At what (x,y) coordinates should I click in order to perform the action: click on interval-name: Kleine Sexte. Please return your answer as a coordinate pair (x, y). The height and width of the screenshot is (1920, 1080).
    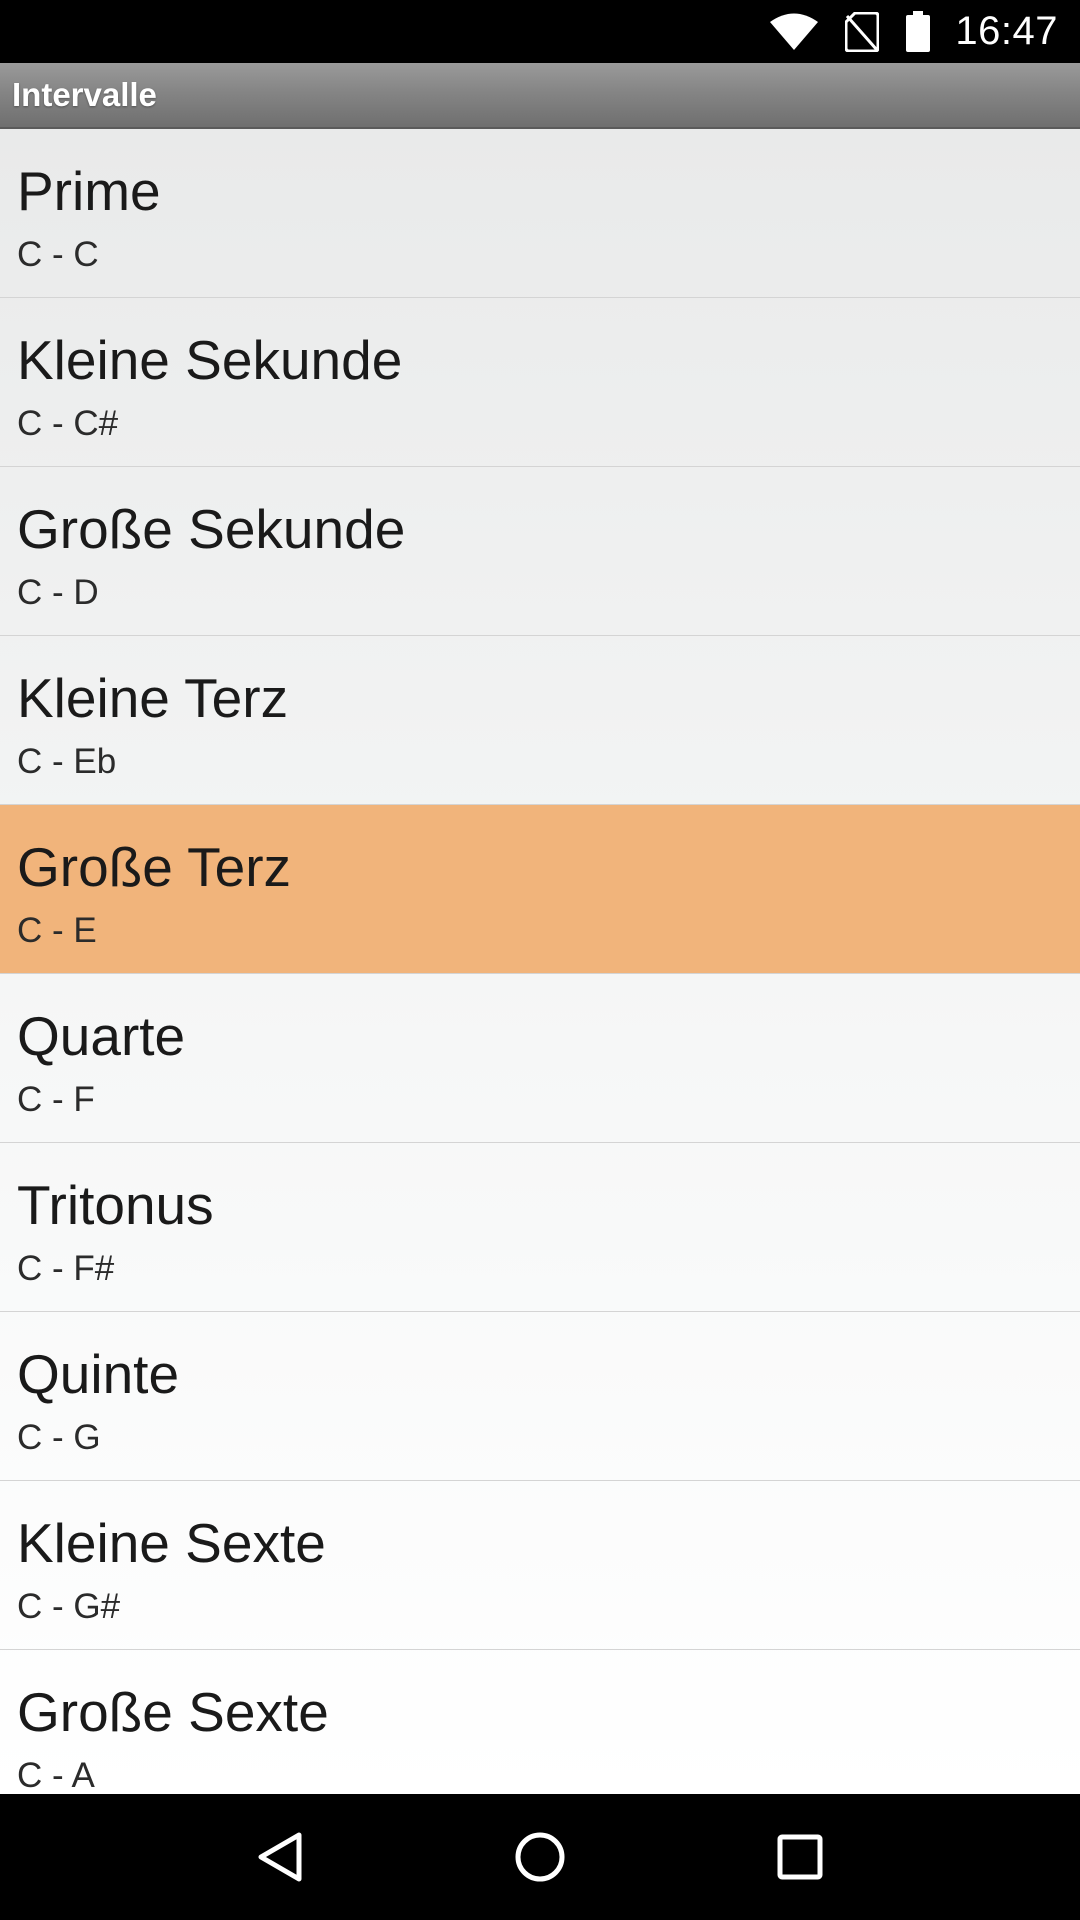
    Looking at the image, I should click on (171, 1543).